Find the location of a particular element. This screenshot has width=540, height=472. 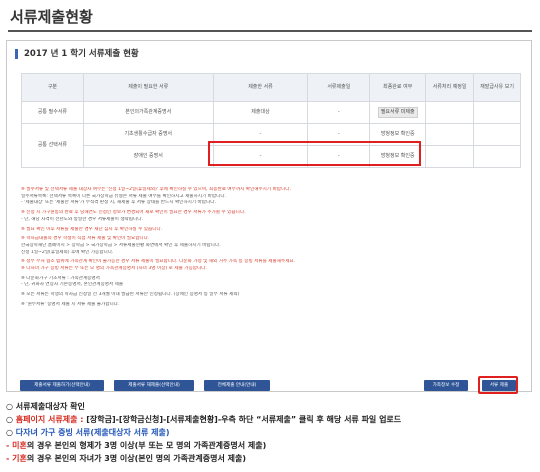

instruction-highlight: 홈페이지 서류제출 : is located at coordinates (49, 419).